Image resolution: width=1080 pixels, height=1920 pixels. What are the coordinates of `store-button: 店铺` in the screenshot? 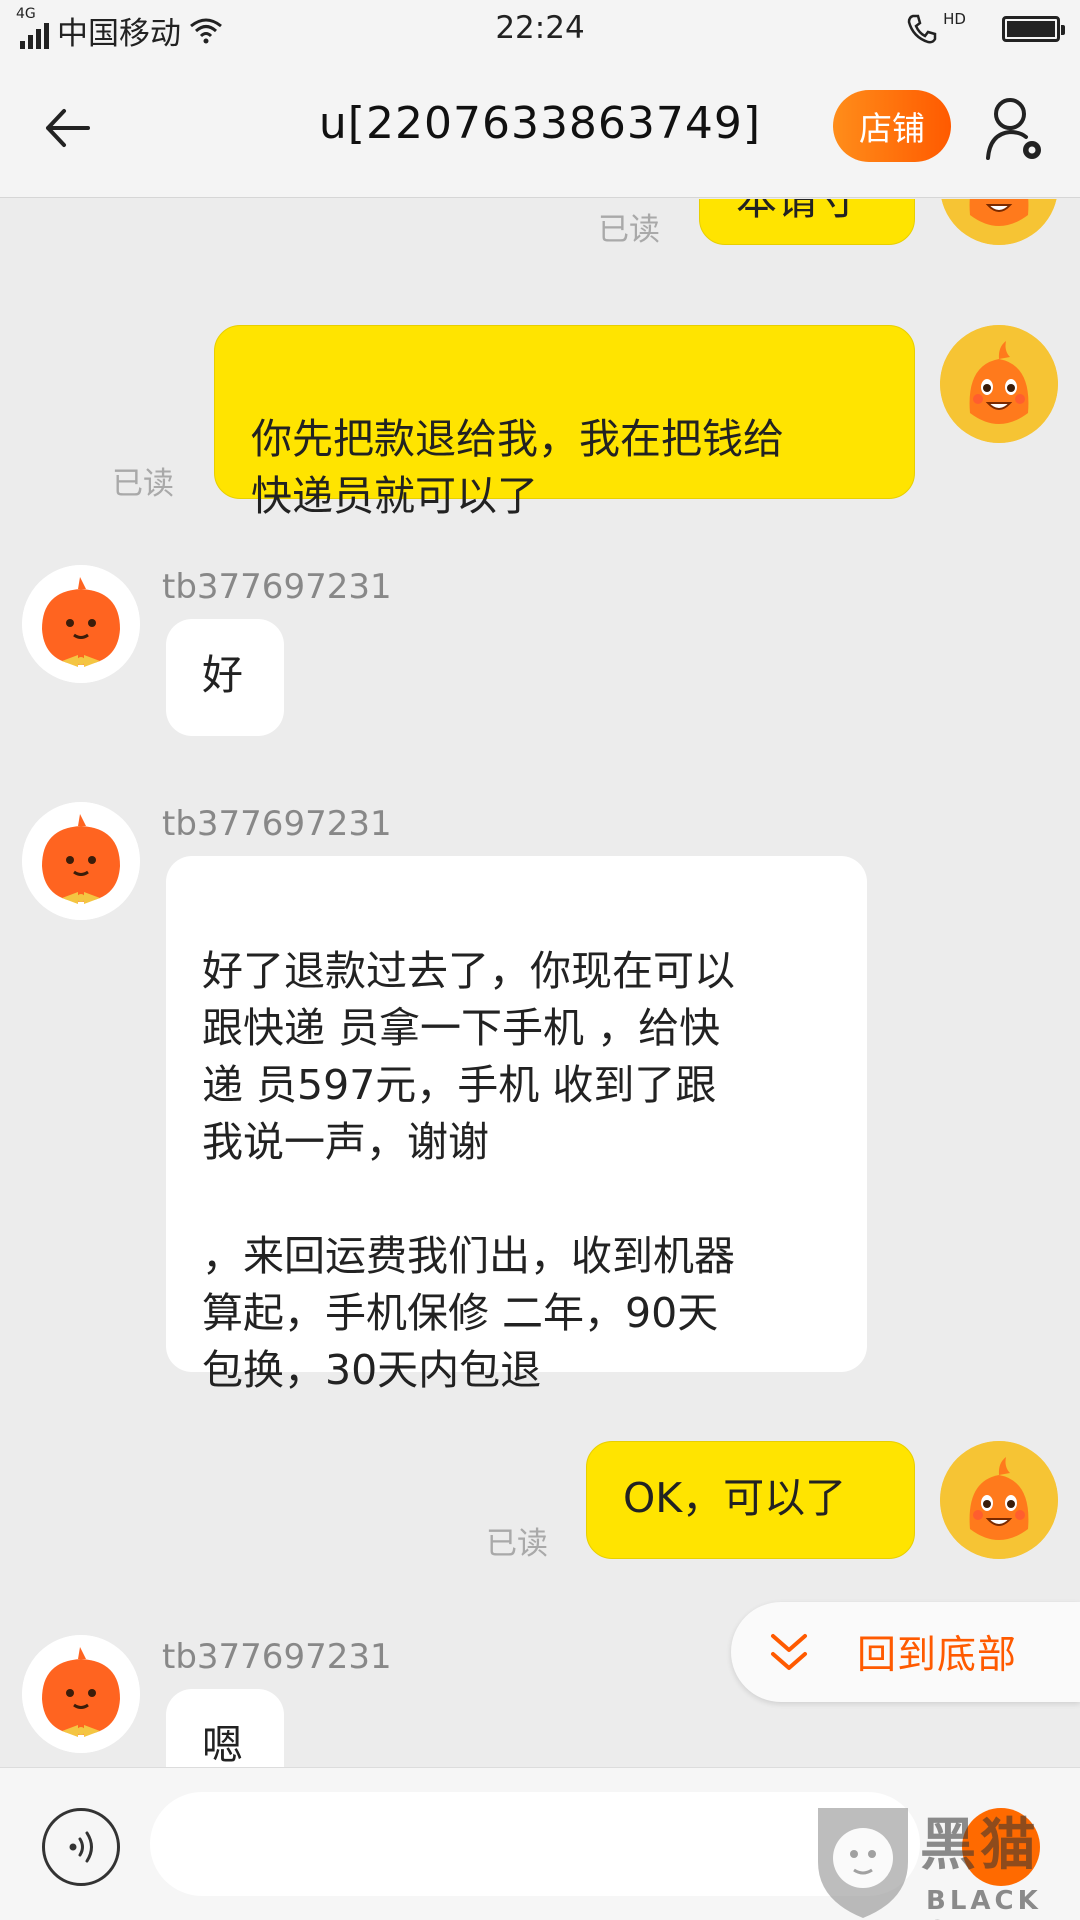 It's located at (892, 126).